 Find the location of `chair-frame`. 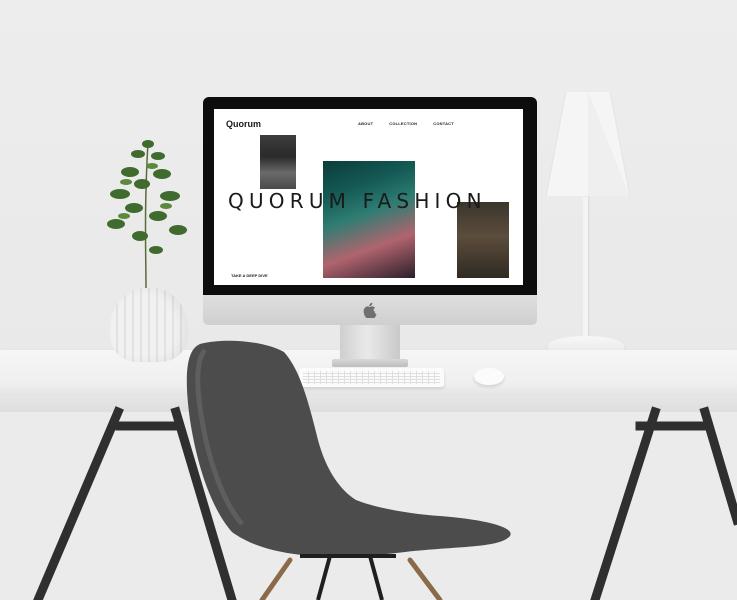

chair-frame is located at coordinates (348, 577).